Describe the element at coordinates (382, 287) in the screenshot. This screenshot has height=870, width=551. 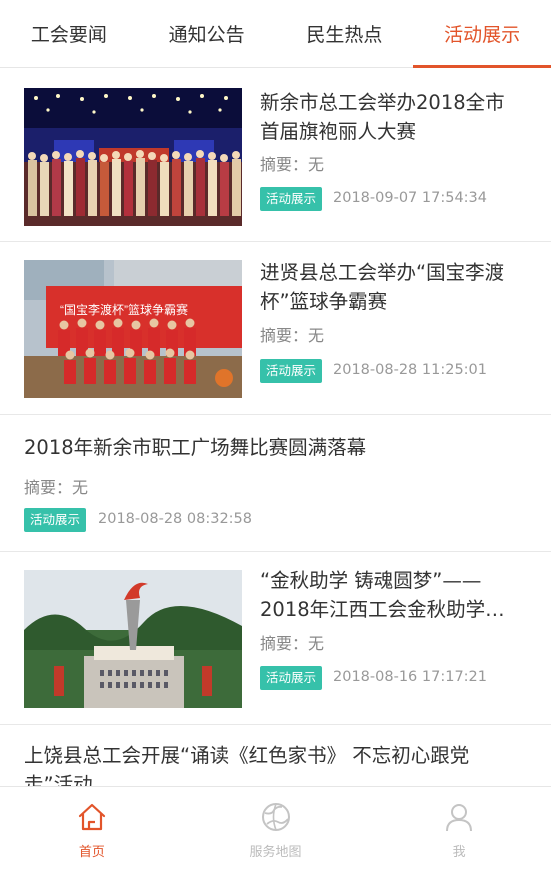
I see `article-title: 进贤县总工会举办“国宝李渡 杯”篮球争霸赛` at that location.